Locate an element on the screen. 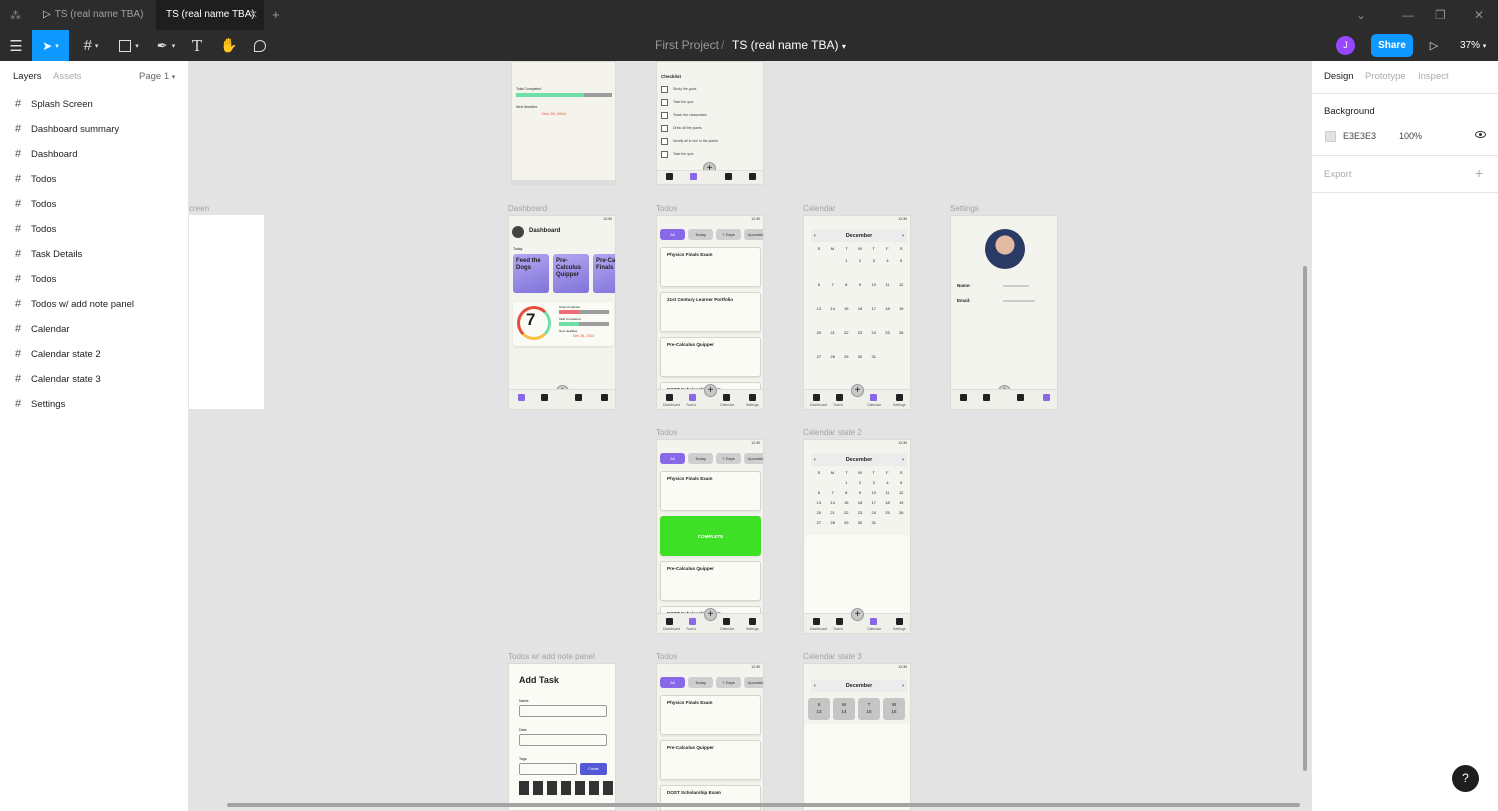 This screenshot has width=1498, height=811. frame-label-todos: Todos is located at coordinates (666, 208).